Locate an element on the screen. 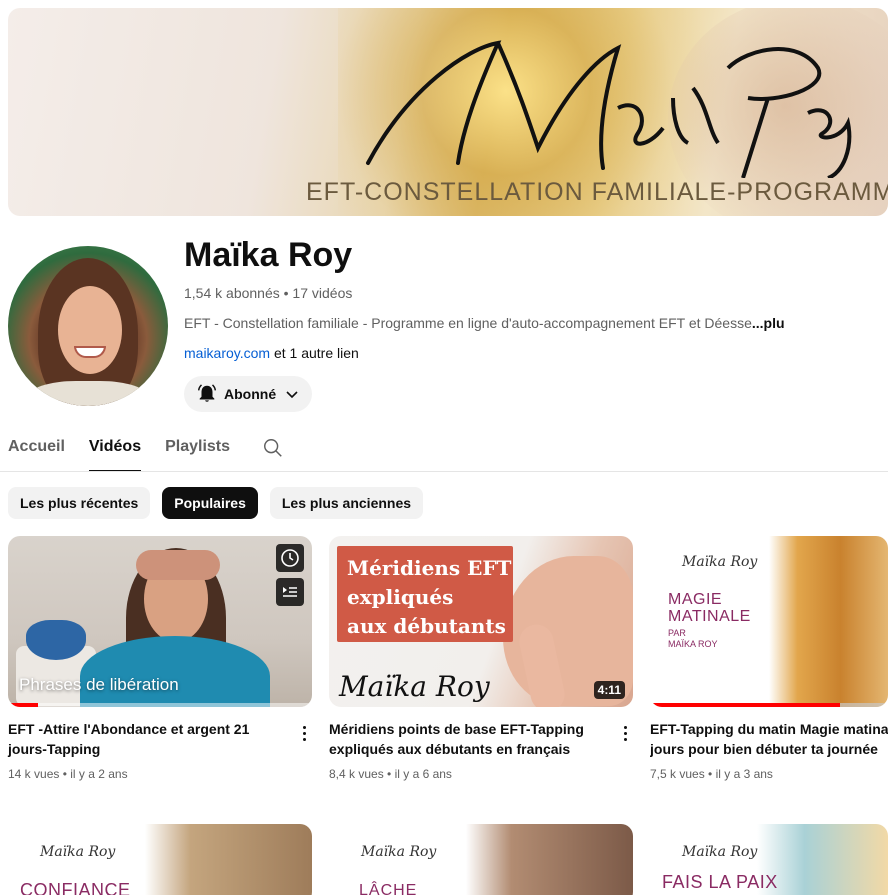 The image size is (888, 895). tab-videos: Vidéos is located at coordinates (115, 452).